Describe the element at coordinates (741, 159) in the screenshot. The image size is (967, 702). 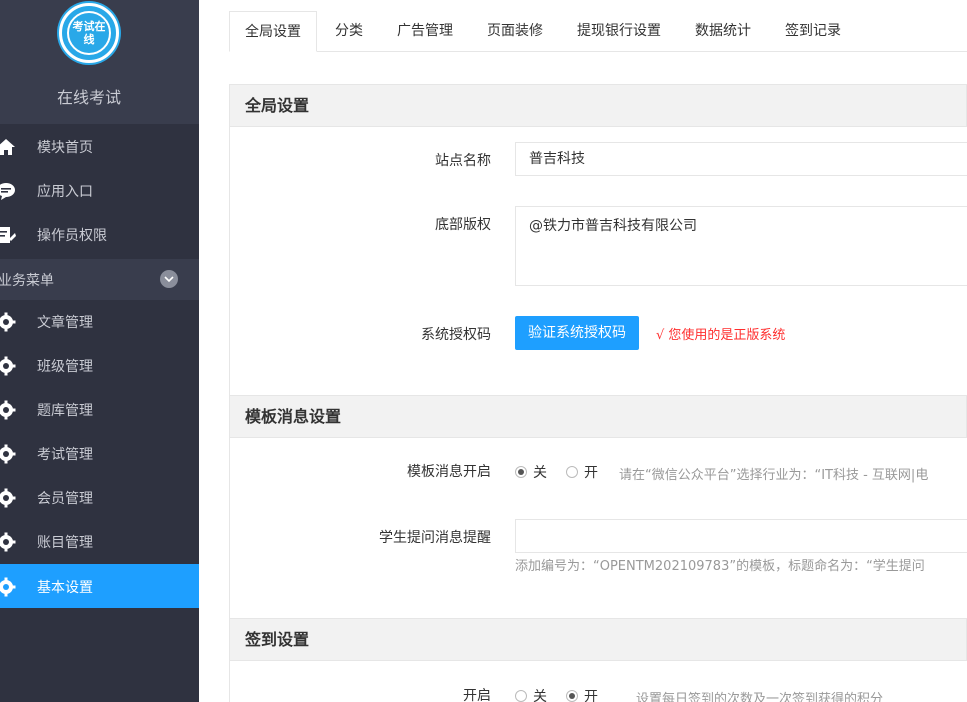
I see `site-name-input: 普吉科技` at that location.